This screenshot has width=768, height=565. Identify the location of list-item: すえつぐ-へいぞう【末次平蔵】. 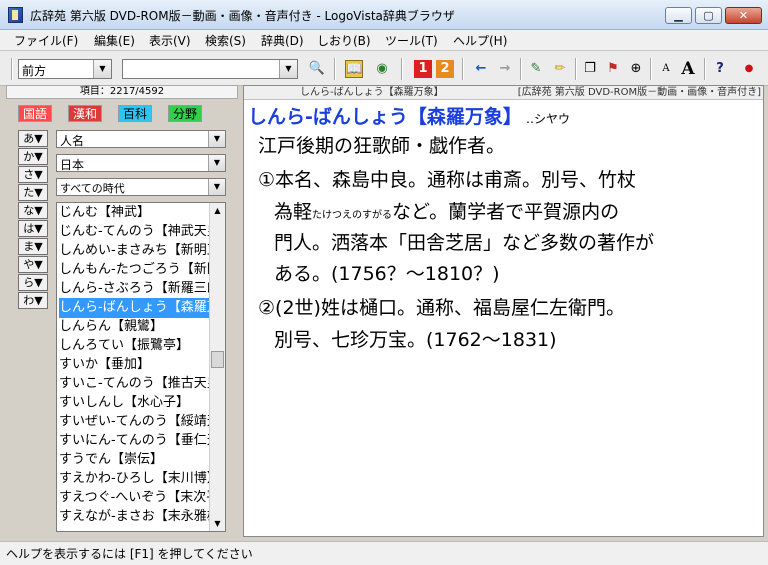
(134, 498).